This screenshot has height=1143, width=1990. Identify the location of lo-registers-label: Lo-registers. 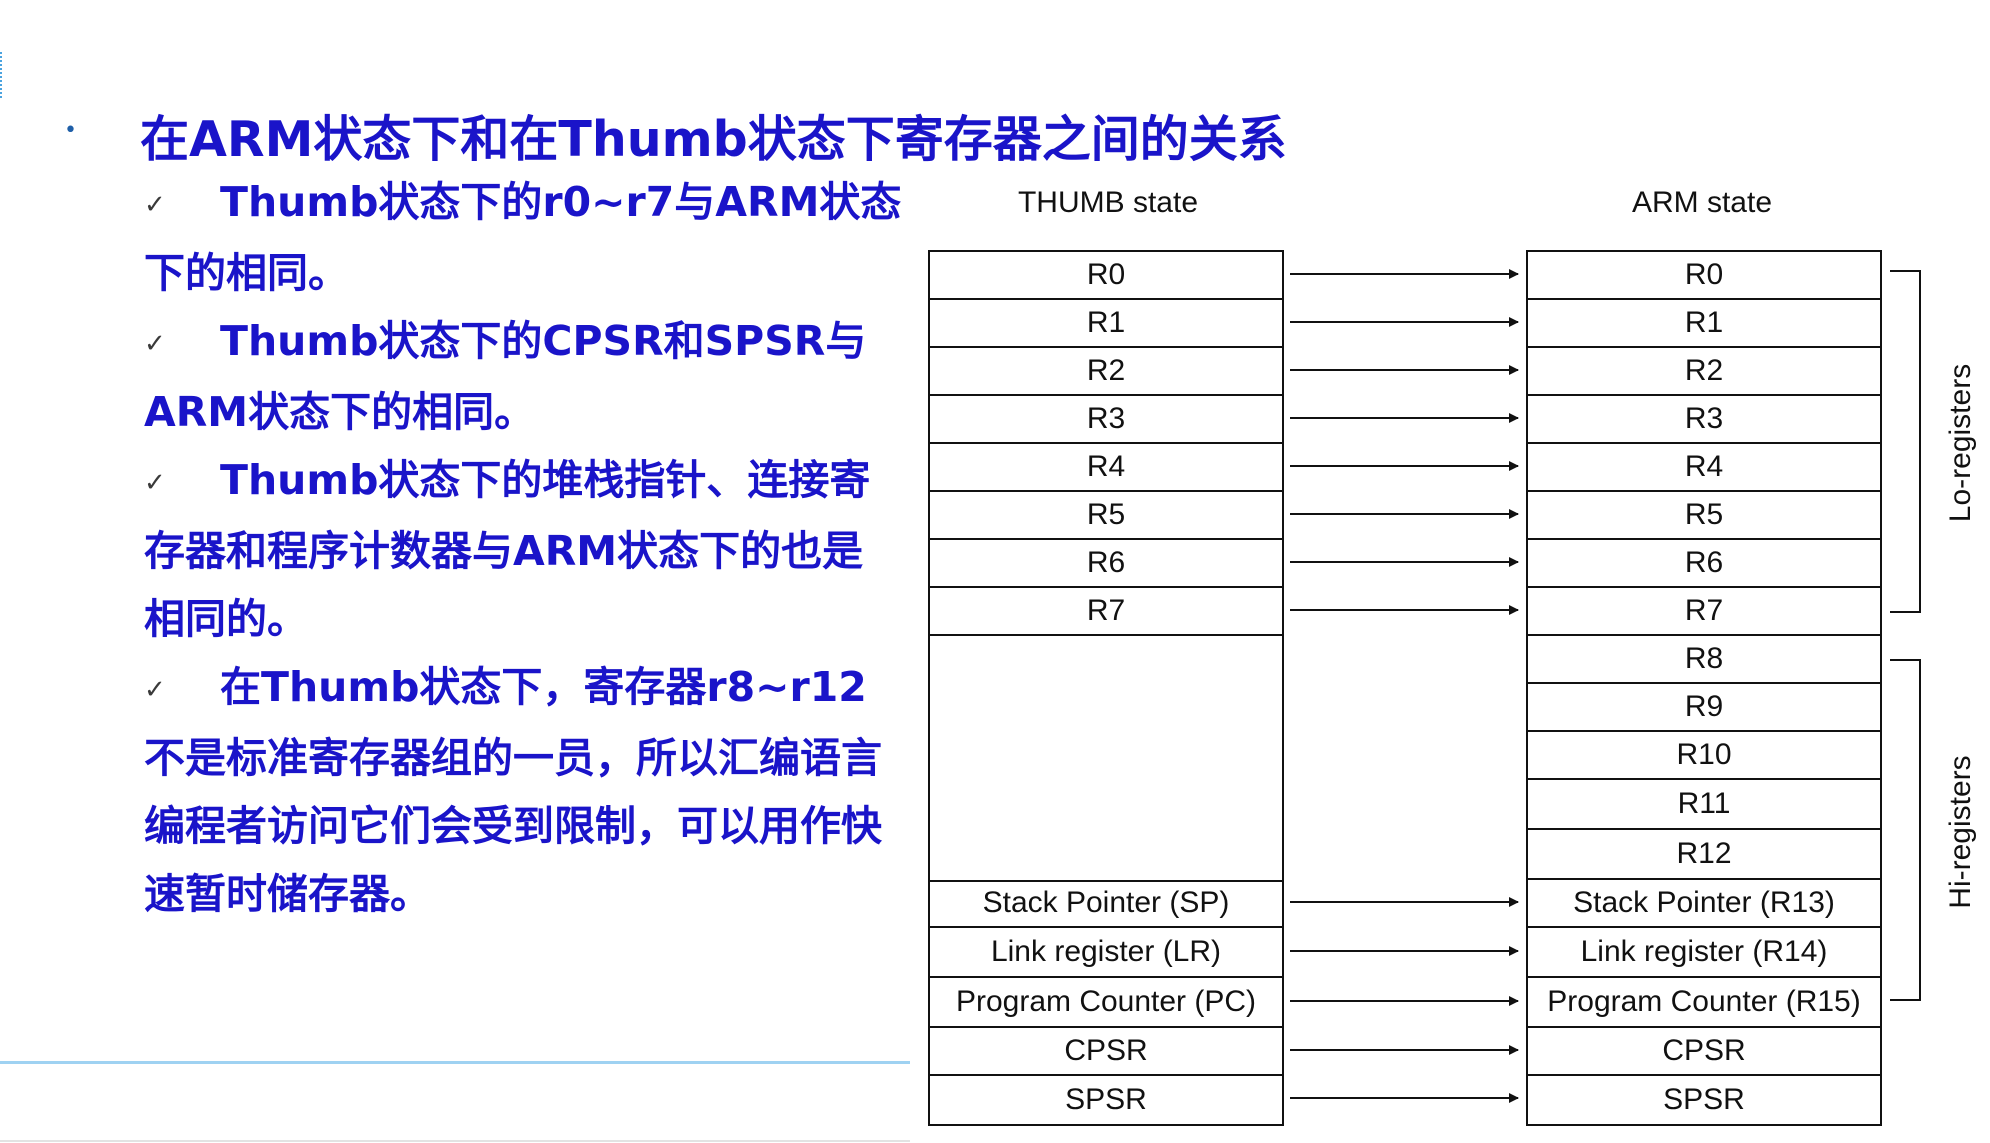
(1960, 443).